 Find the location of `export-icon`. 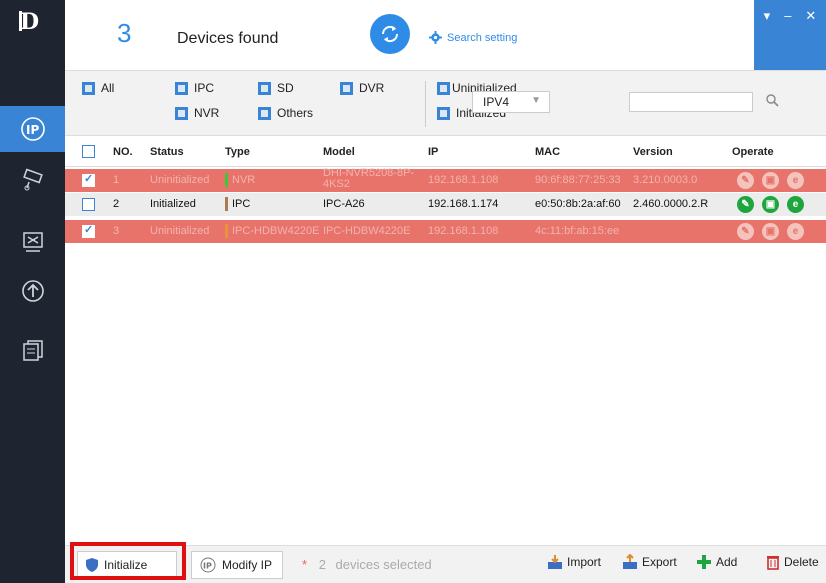

export-icon is located at coordinates (630, 561).